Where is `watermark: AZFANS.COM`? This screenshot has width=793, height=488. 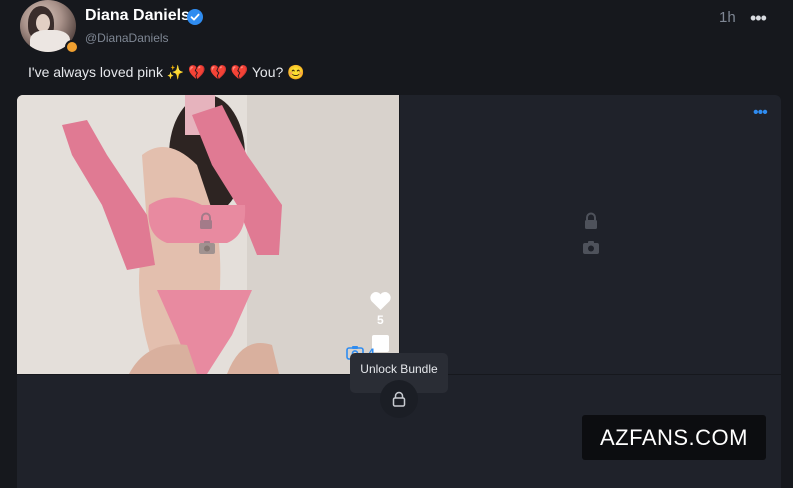 watermark: AZFANS.COM is located at coordinates (674, 437).